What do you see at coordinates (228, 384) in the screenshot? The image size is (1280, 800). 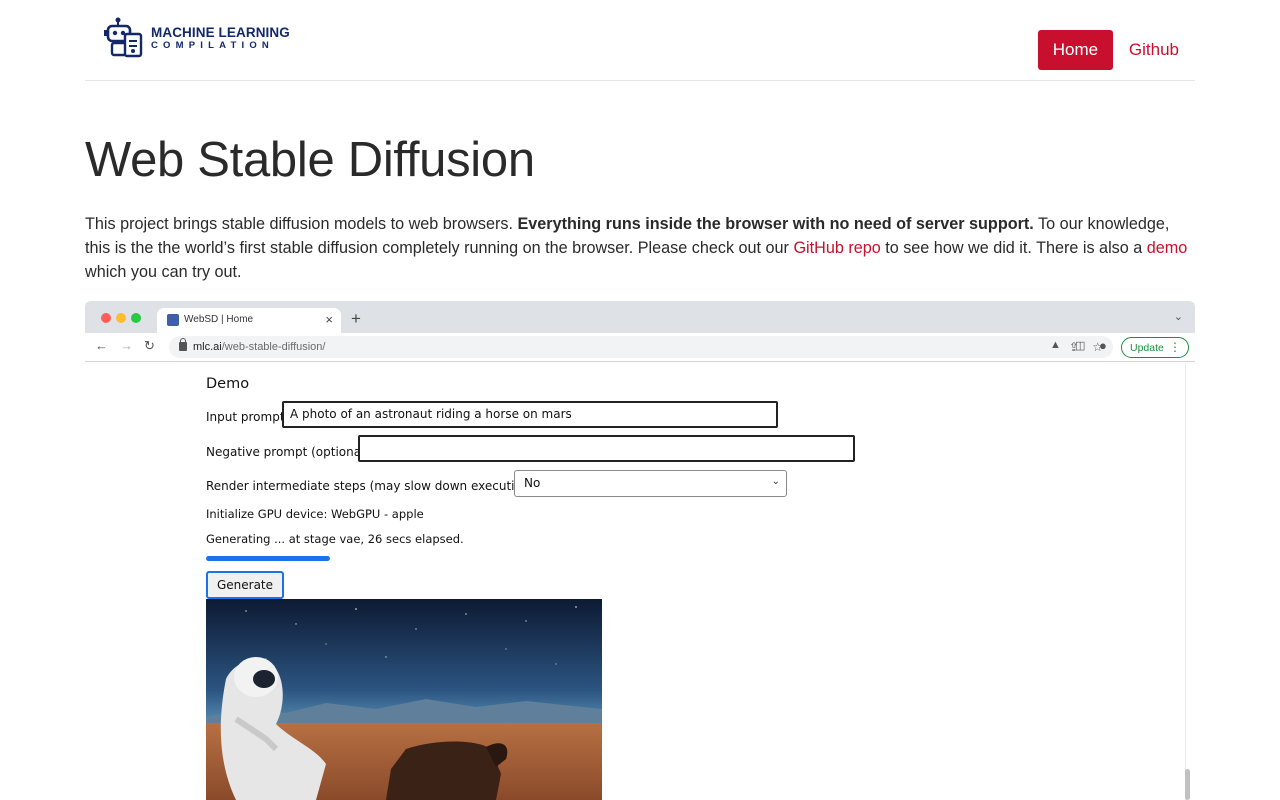 I see `demo-heading: Demo` at bounding box center [228, 384].